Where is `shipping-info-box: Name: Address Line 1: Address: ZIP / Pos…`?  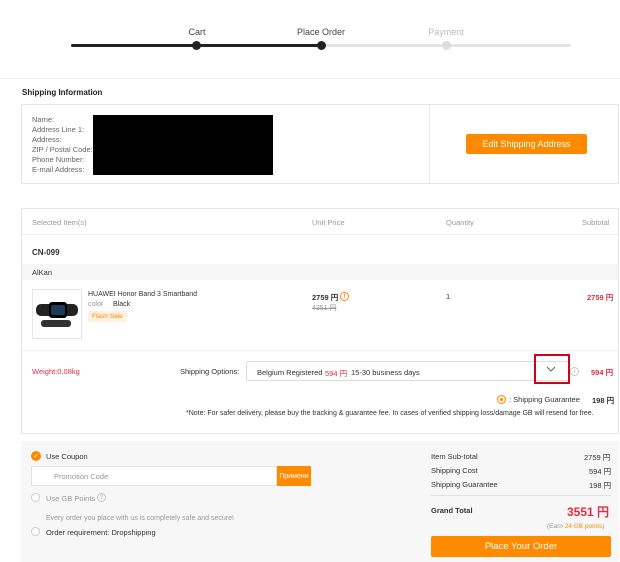
shipping-info-box: Name: Address Line 1: Address: ZIP / Pos… is located at coordinates (320, 144).